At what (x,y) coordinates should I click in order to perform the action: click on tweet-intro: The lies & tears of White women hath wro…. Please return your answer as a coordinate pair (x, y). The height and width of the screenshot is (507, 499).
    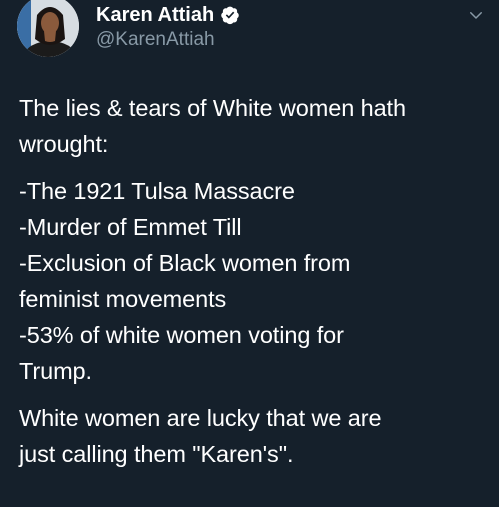
    Looking at the image, I should click on (254, 126).